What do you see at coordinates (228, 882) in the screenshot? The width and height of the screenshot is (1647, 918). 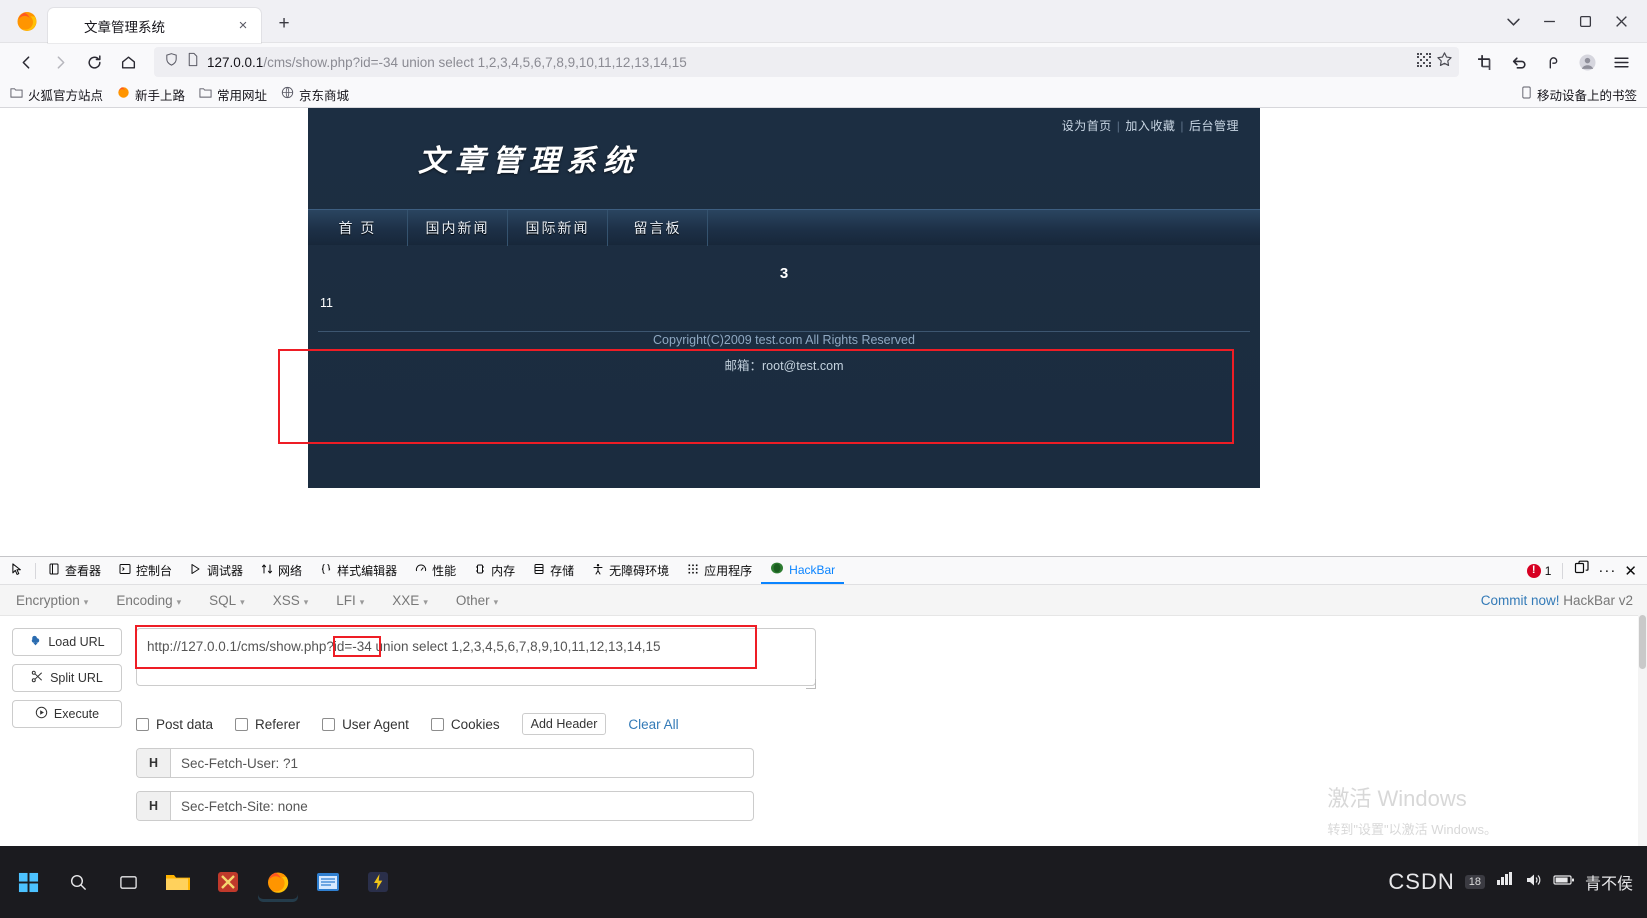 I see `app-button` at bounding box center [228, 882].